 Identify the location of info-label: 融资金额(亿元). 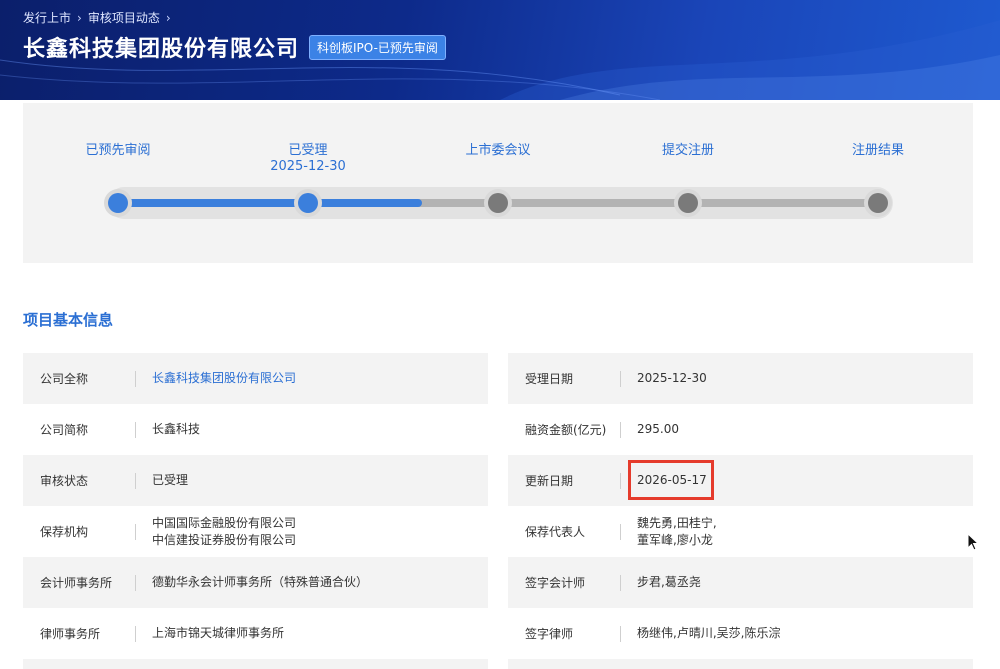
(566, 430).